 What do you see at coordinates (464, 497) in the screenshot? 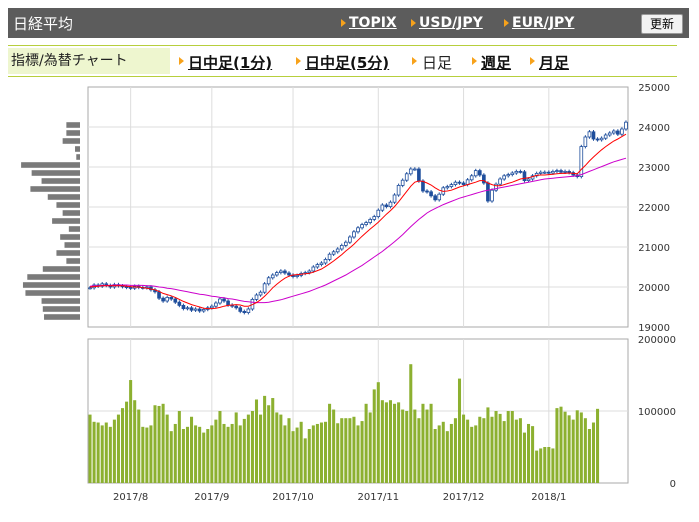
I see `x-tick-label: 2017/12` at bounding box center [464, 497].